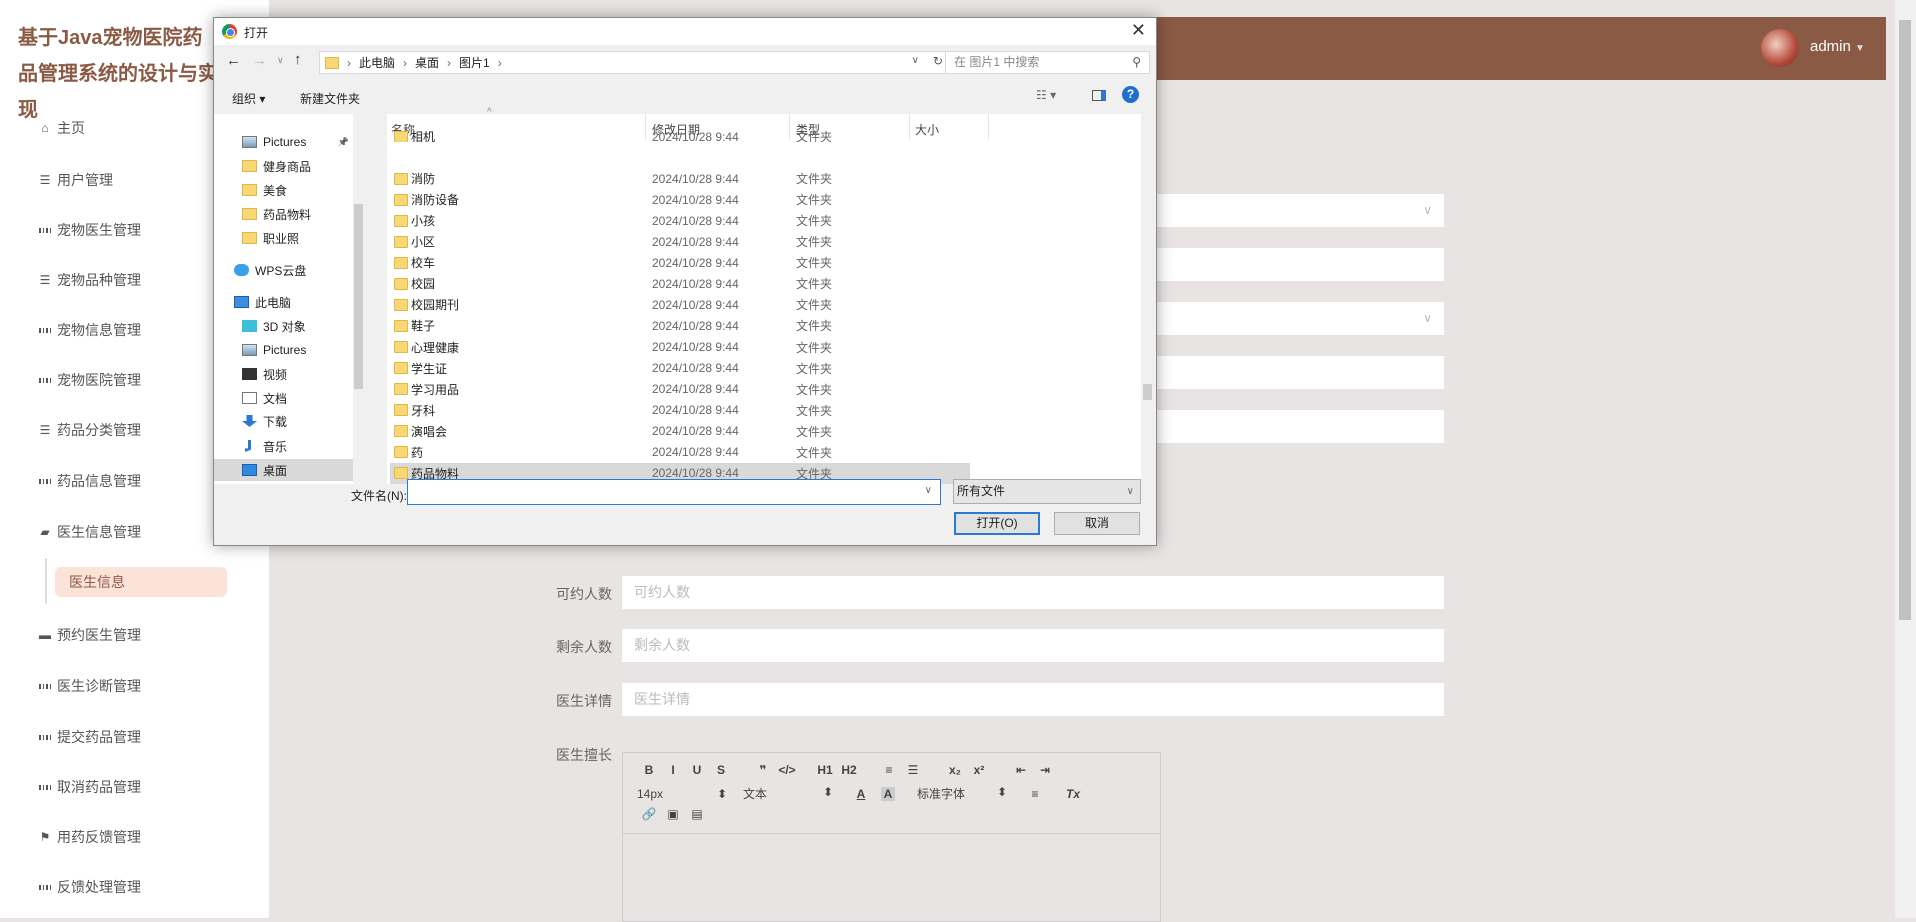  What do you see at coordinates (680, 452) in the screenshot?
I see `file-row: 药 2024/10/28 9:44 文件夹` at bounding box center [680, 452].